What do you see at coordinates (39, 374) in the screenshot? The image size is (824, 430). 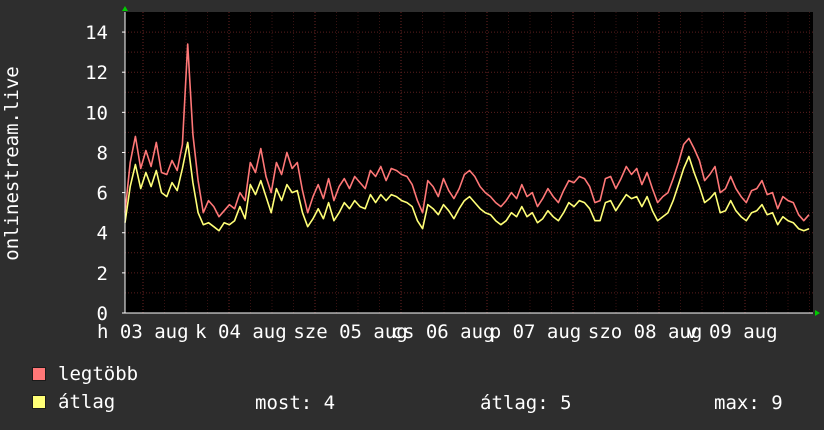 I see `legend-swatch-max` at bounding box center [39, 374].